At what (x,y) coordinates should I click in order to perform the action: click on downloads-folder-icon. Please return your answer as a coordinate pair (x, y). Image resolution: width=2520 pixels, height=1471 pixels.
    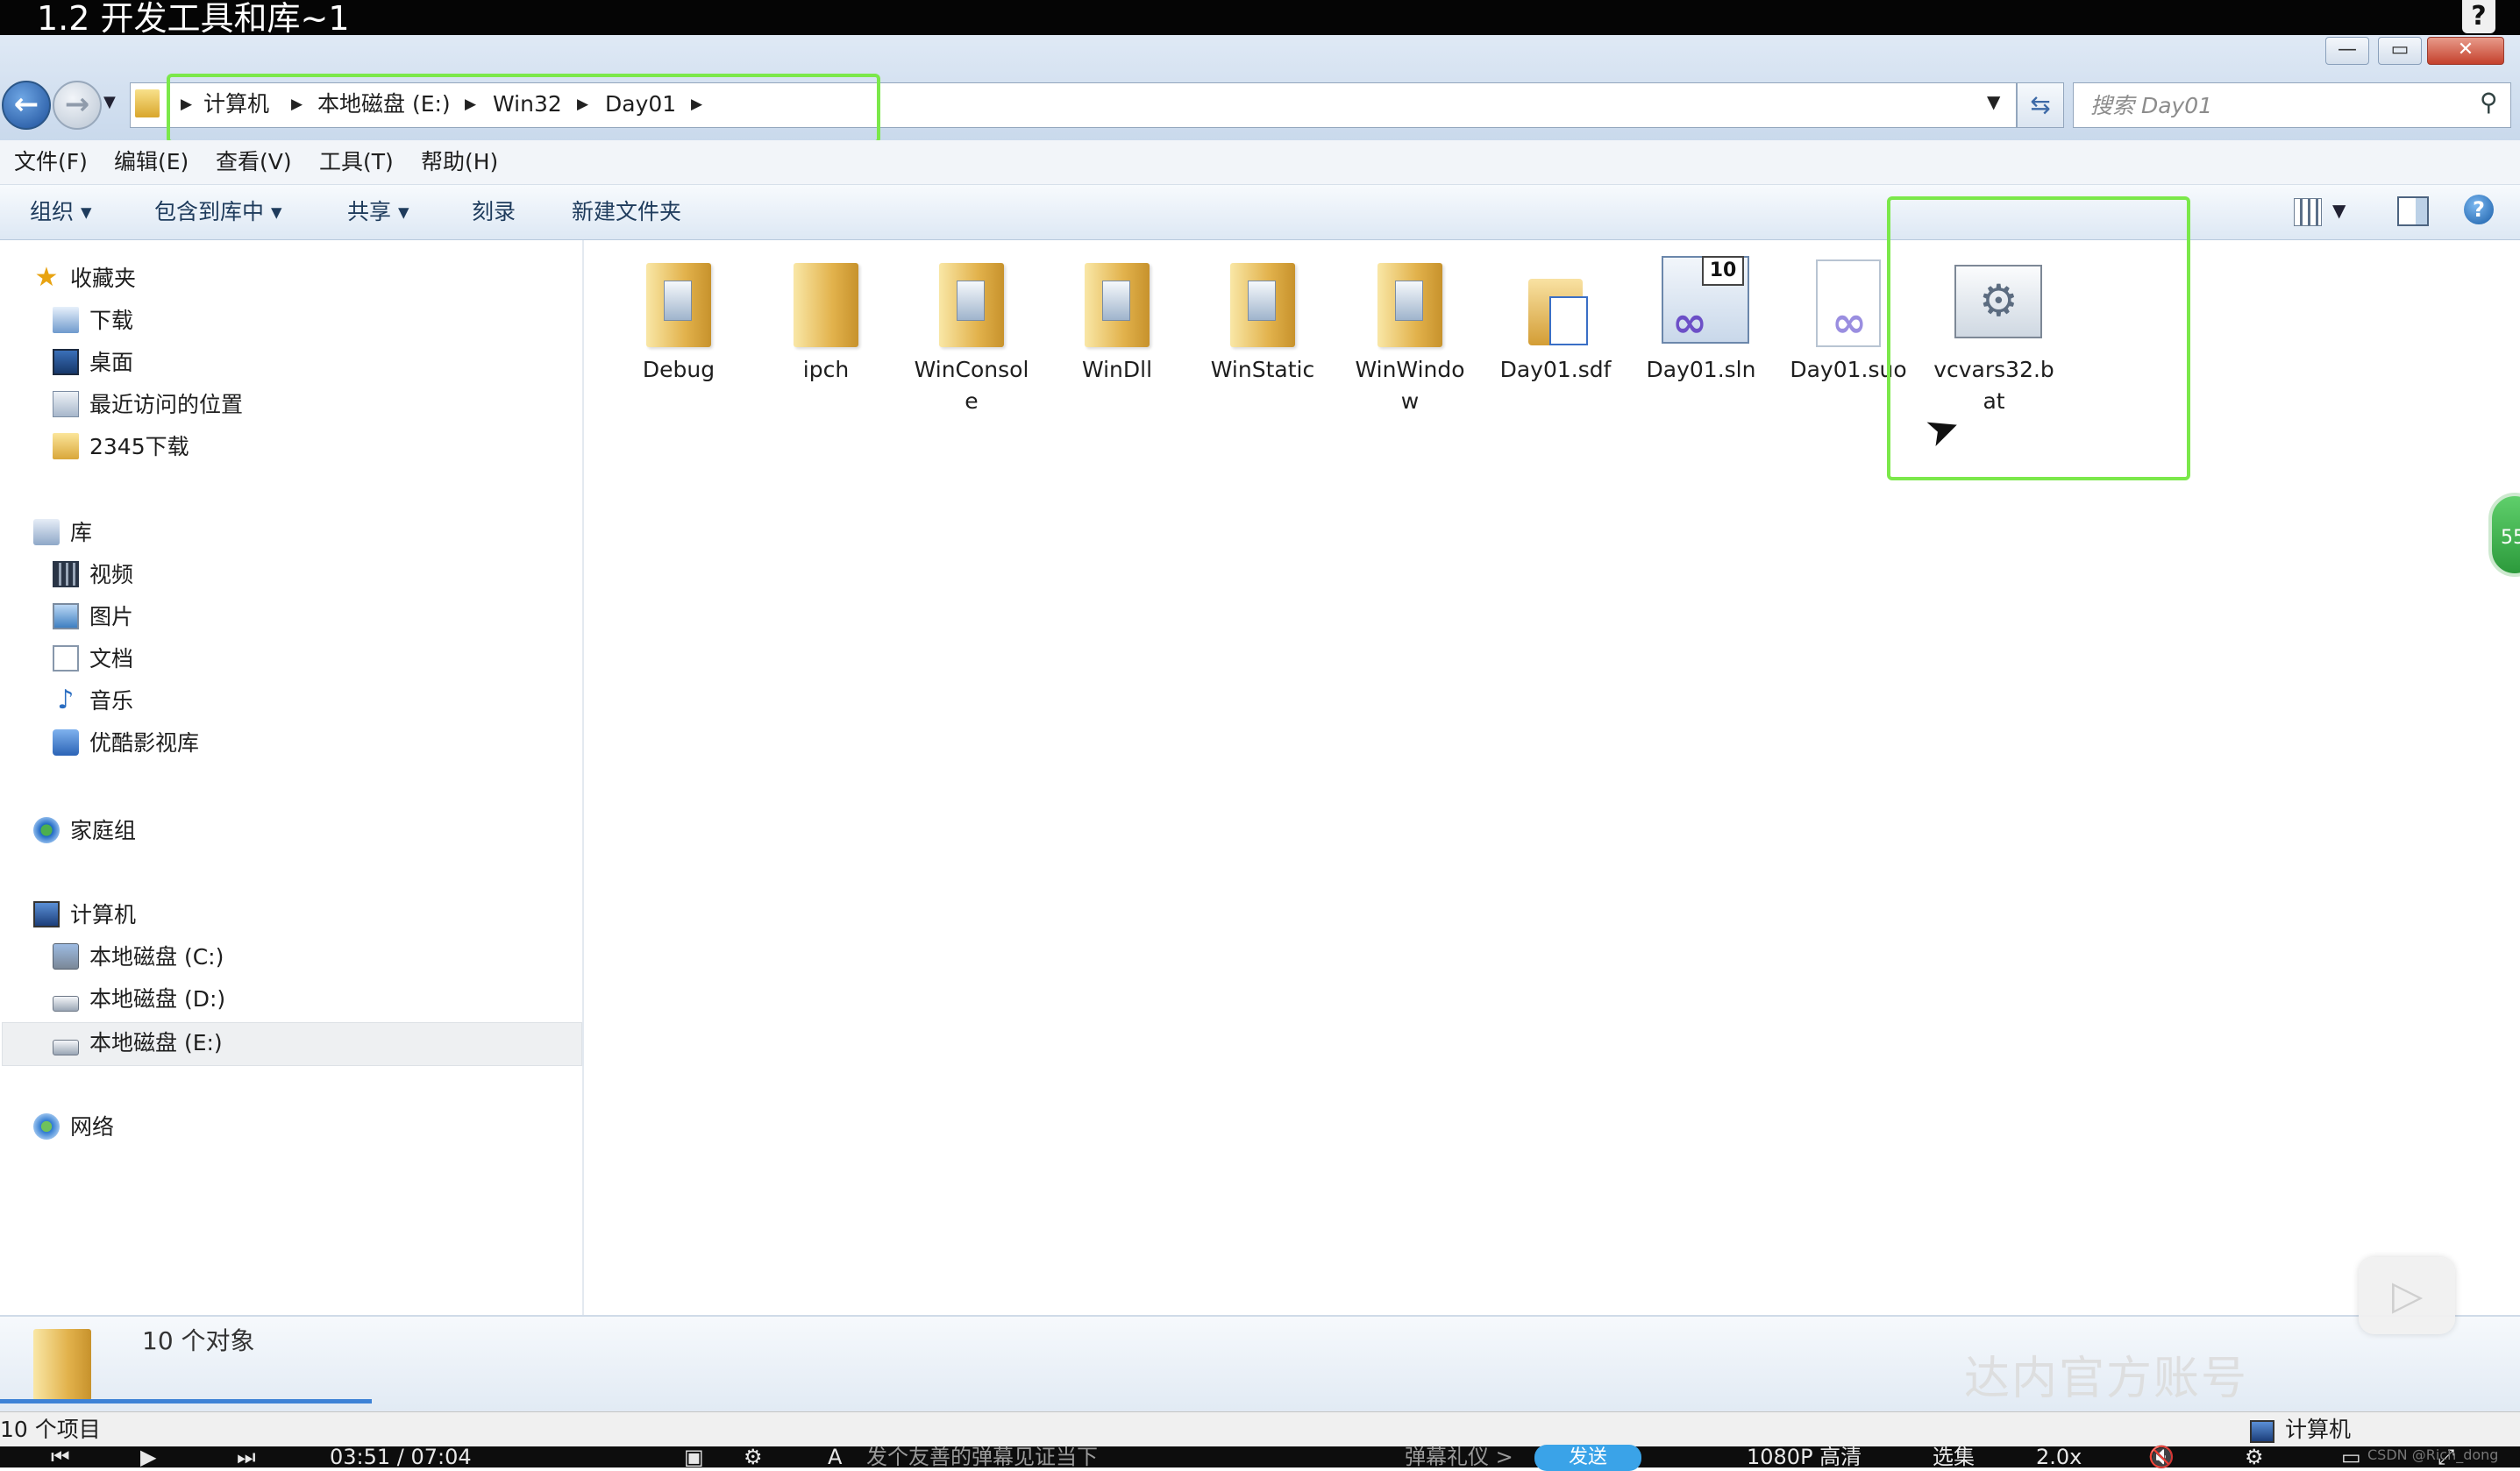
    Looking at the image, I should click on (66, 320).